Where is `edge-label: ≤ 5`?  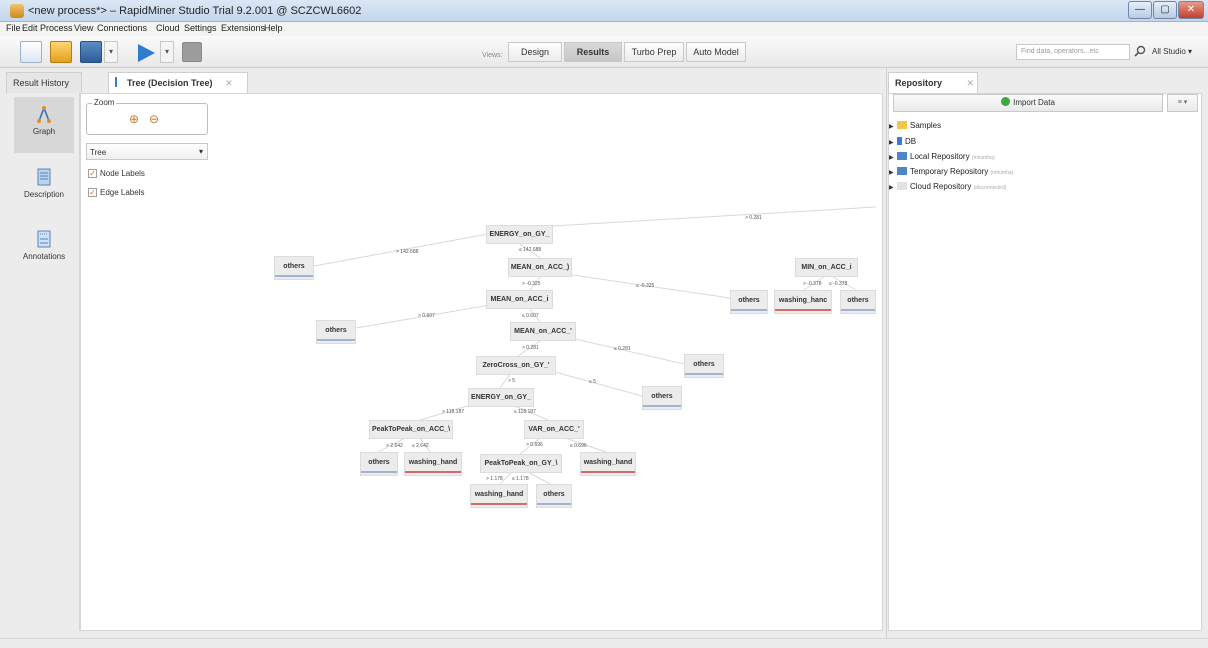
edge-label: ≤ 5 is located at coordinates (592, 382).